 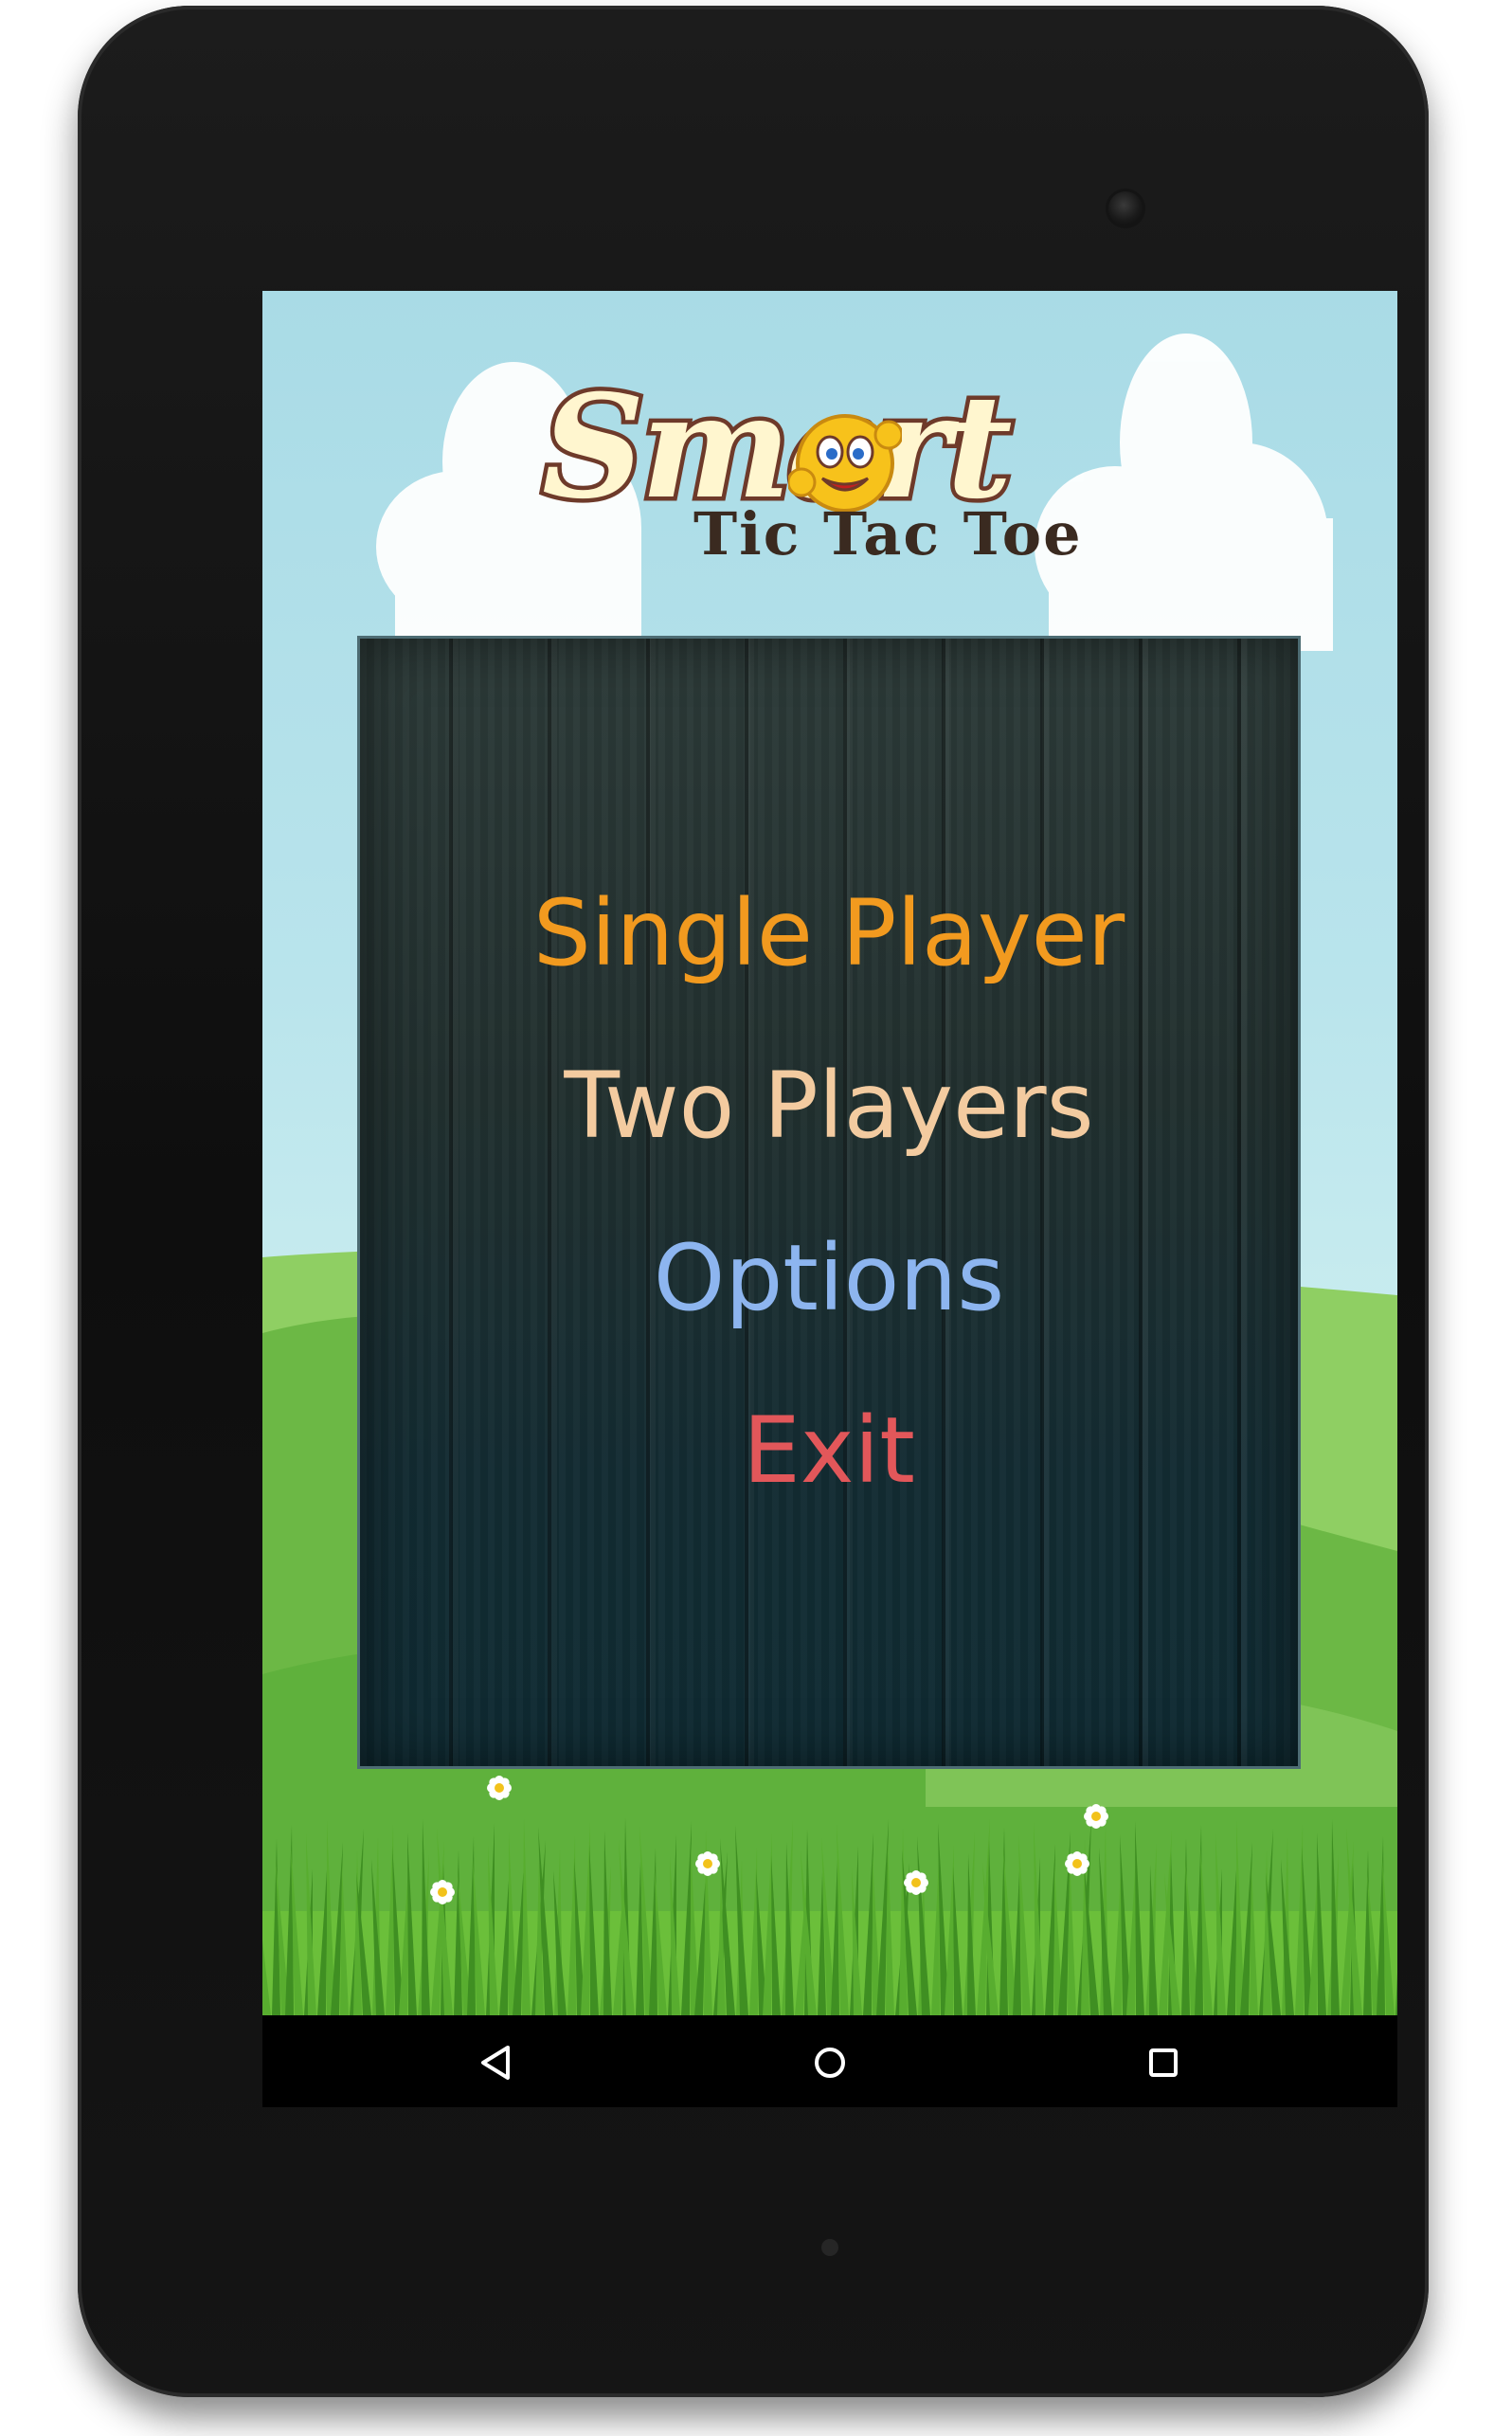 I want to click on home-icon, so click(x=830, y=2062).